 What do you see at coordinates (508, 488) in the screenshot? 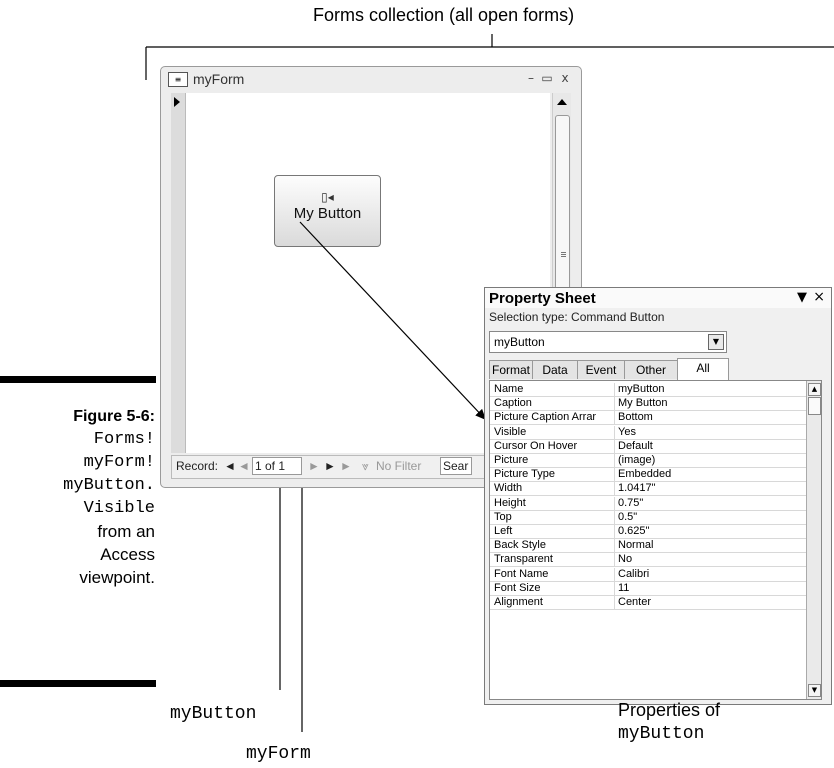
I see `property-name: Width` at bounding box center [508, 488].